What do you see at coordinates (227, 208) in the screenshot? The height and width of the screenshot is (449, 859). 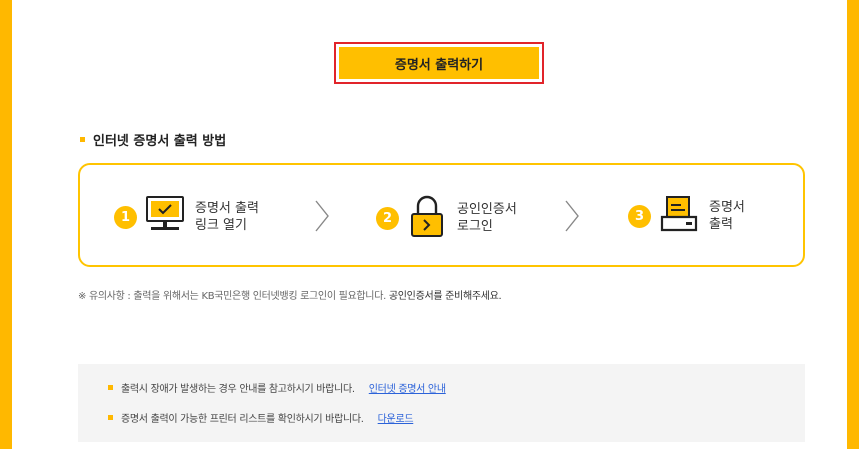 I see `step-line1: 증명서 출력` at bounding box center [227, 208].